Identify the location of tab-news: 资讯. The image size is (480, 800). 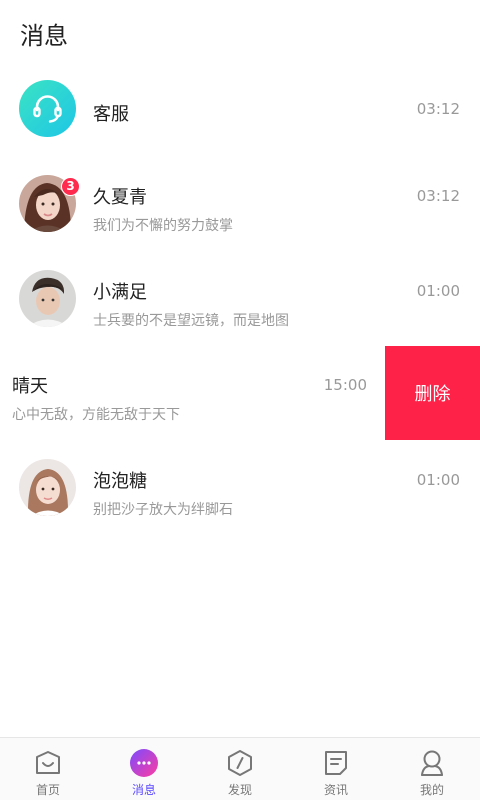
(336, 769).